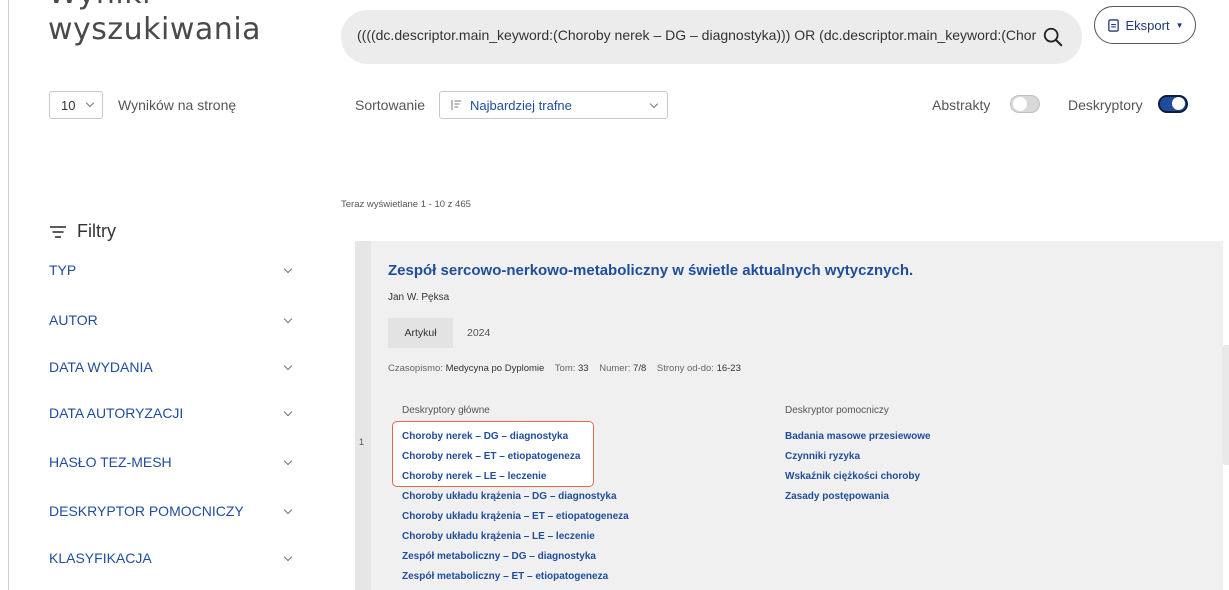  What do you see at coordinates (172, 270) in the screenshot?
I see `filter-type: TYP` at bounding box center [172, 270].